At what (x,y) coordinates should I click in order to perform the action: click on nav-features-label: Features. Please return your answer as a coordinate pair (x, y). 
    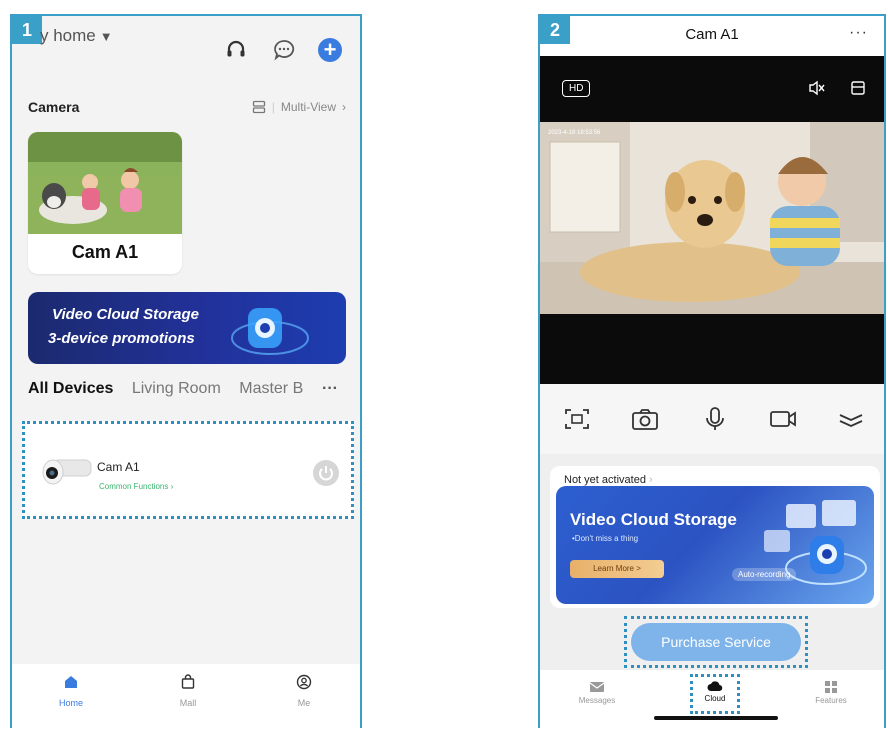
    Looking at the image, I should click on (831, 700).